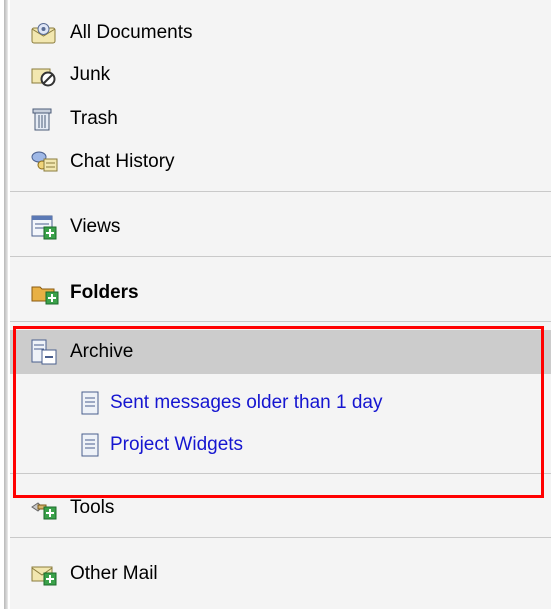 This screenshot has height=609, width=551. What do you see at coordinates (50, 293) in the screenshot?
I see `folders-icon` at bounding box center [50, 293].